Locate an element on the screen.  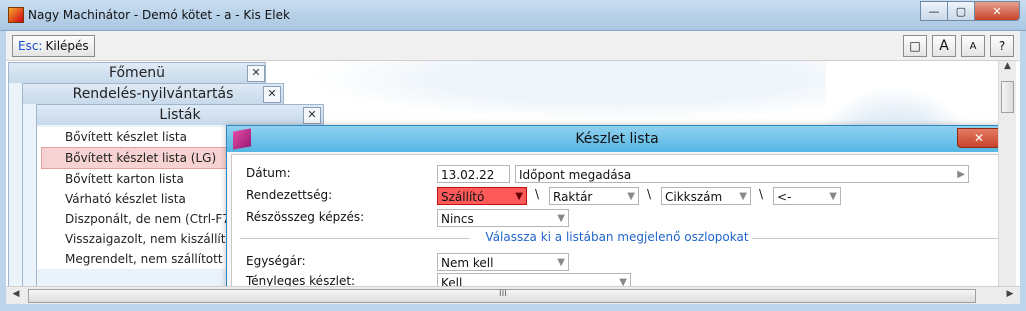
vertical-scroll-thumb is located at coordinates (1007, 97).